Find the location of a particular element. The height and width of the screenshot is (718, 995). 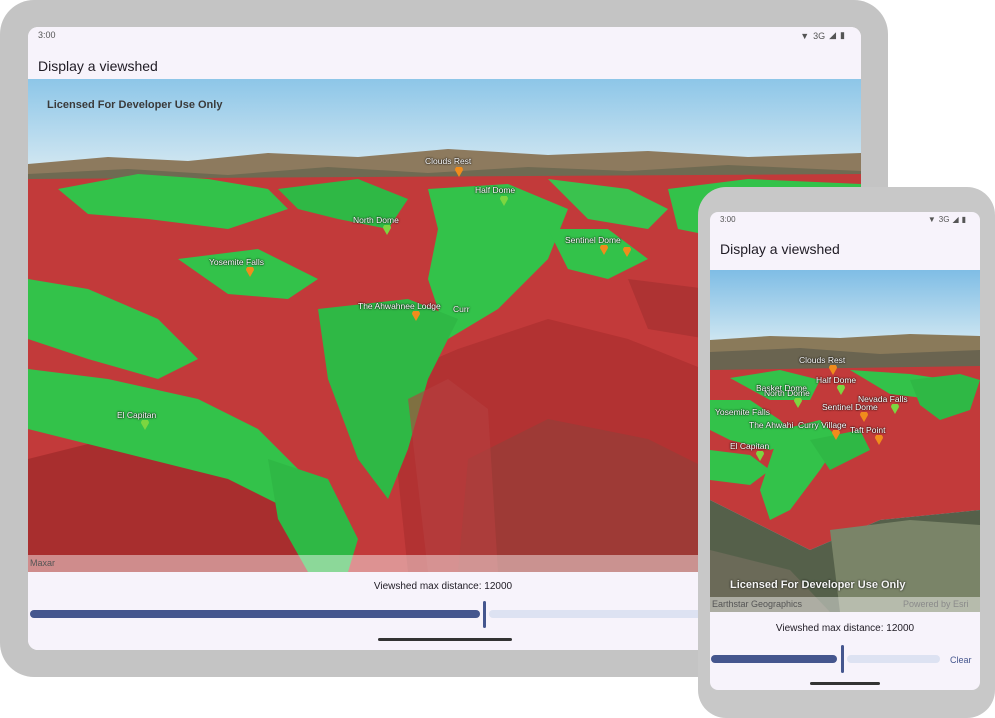

powered-by-text: Powered by Esri is located at coordinates (936, 604).